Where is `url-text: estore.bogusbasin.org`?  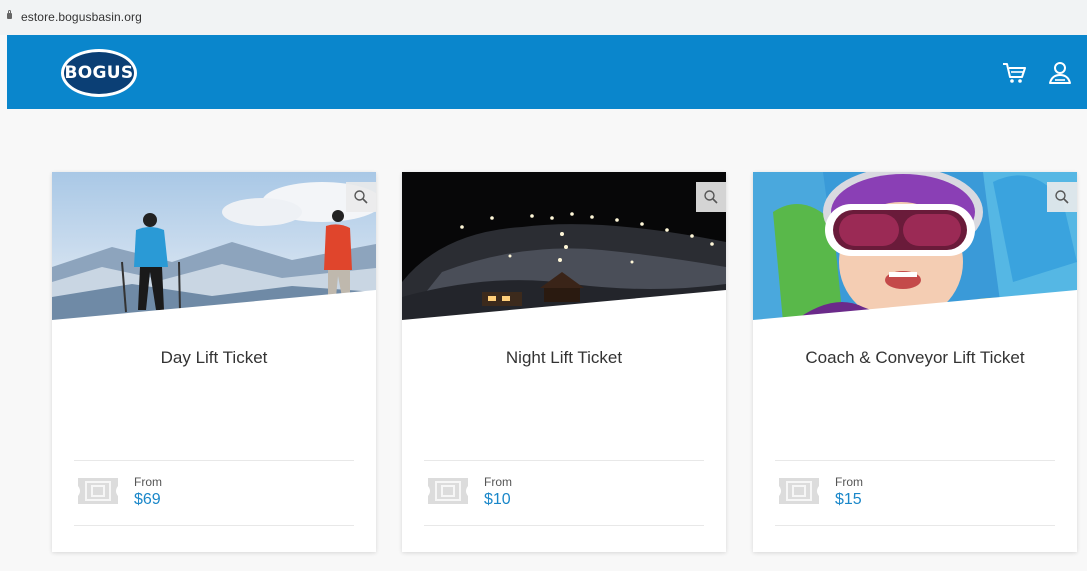
url-text: estore.bogusbasin.org is located at coordinates (81, 17).